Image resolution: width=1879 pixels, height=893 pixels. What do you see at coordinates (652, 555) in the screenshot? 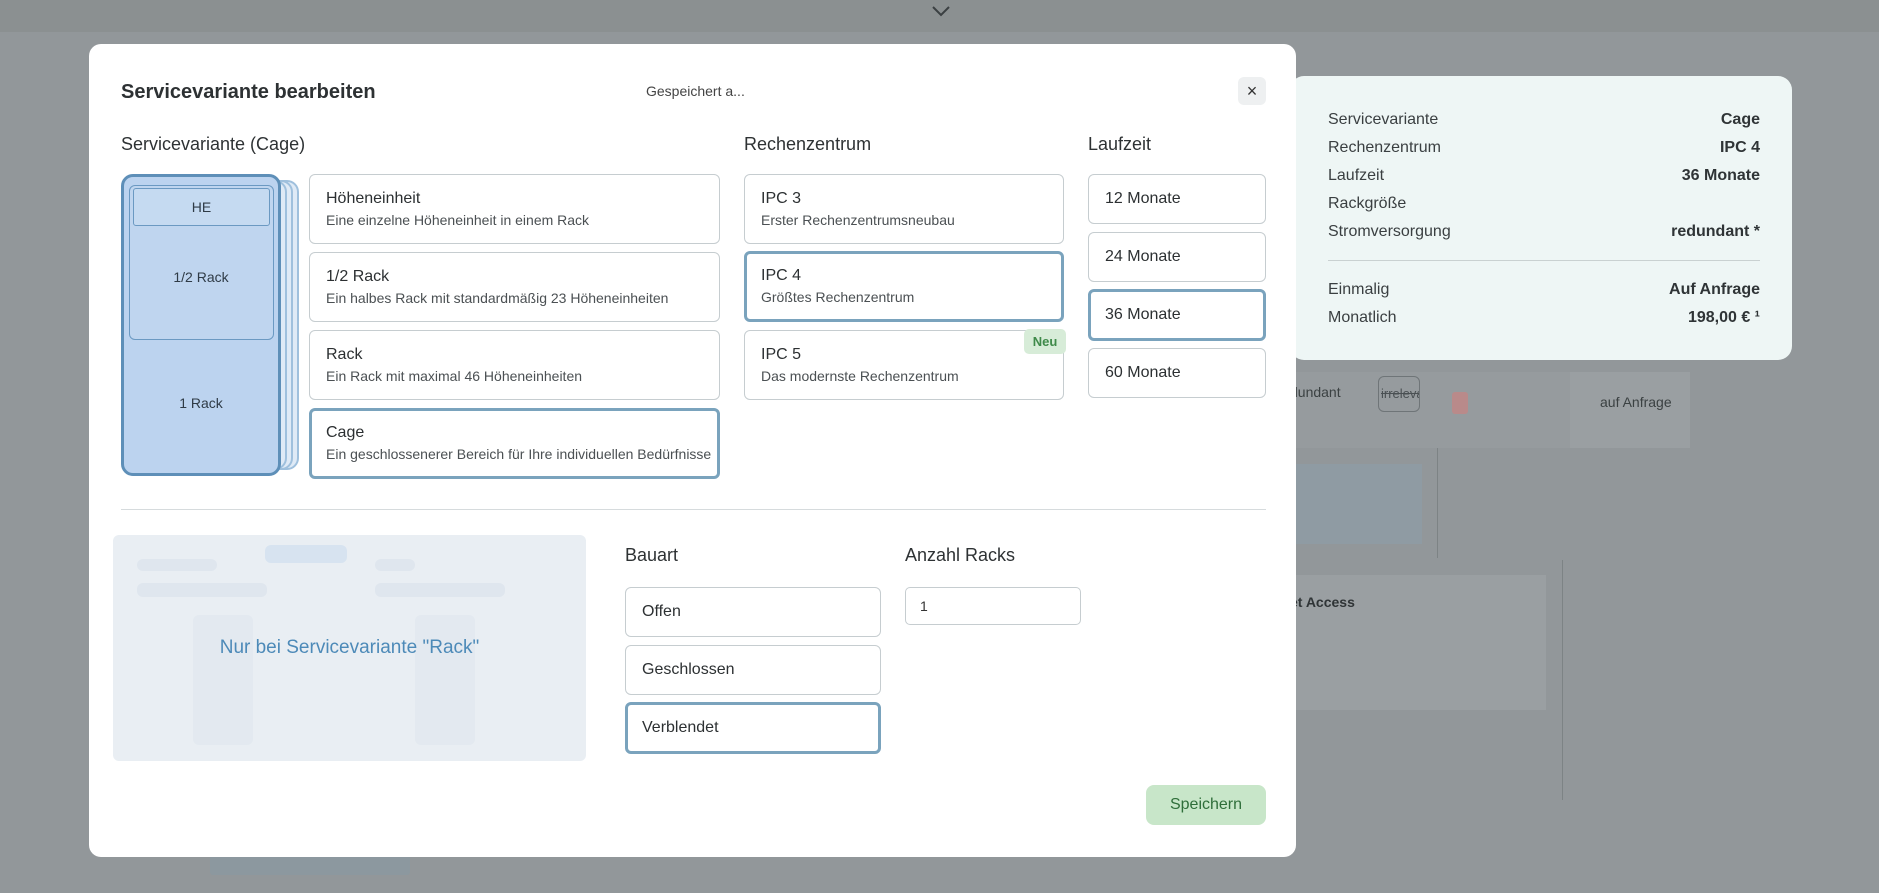
I see `construction-title: Bauart` at bounding box center [652, 555].